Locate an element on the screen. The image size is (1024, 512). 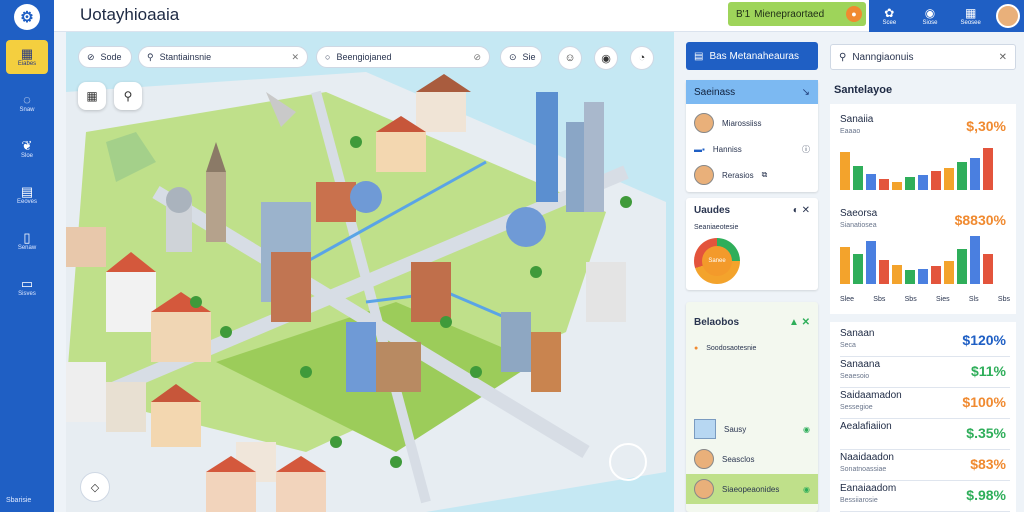
district-card-title: Belaobos is located at coordinates (717, 322).